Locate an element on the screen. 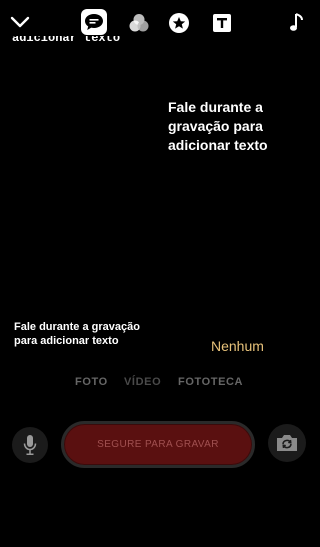 The width and height of the screenshot is (320, 547). mode-video: VÍDEO is located at coordinates (142, 382).